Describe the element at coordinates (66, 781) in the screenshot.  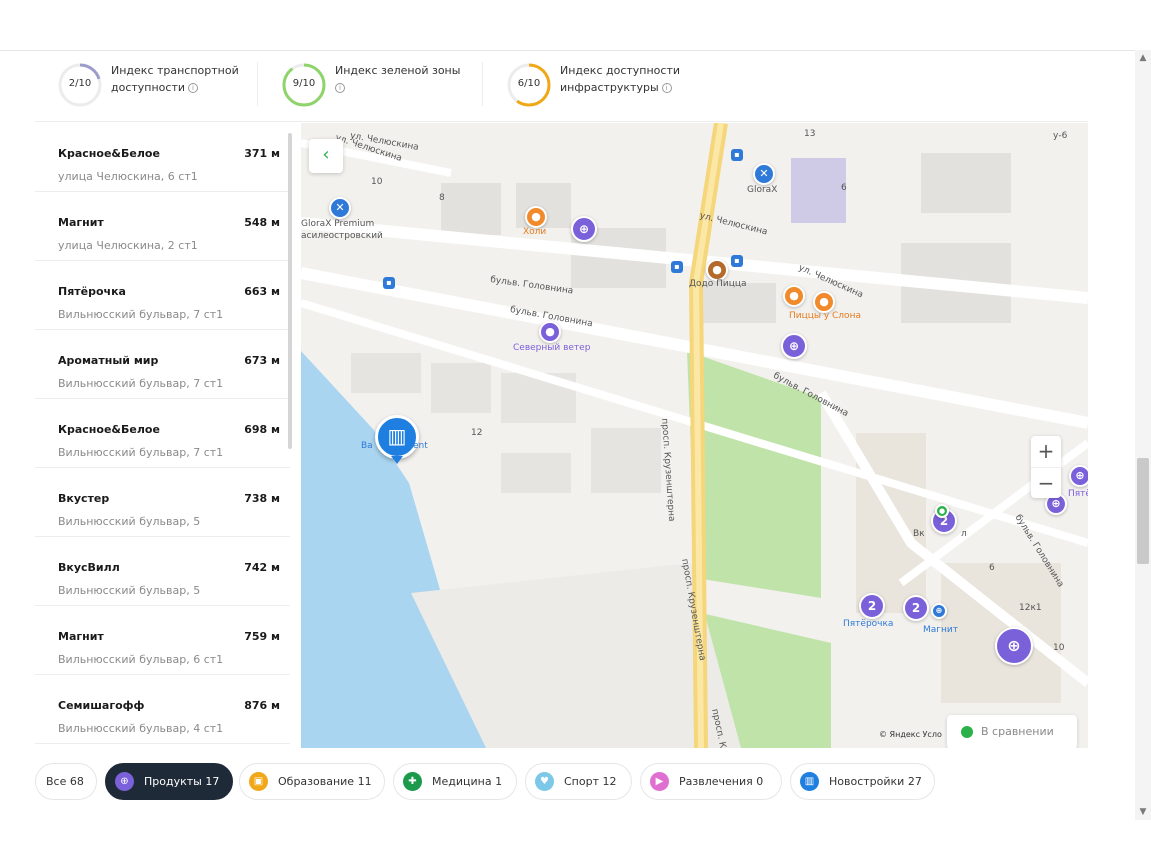
I see `chip-all: Все 68` at that location.